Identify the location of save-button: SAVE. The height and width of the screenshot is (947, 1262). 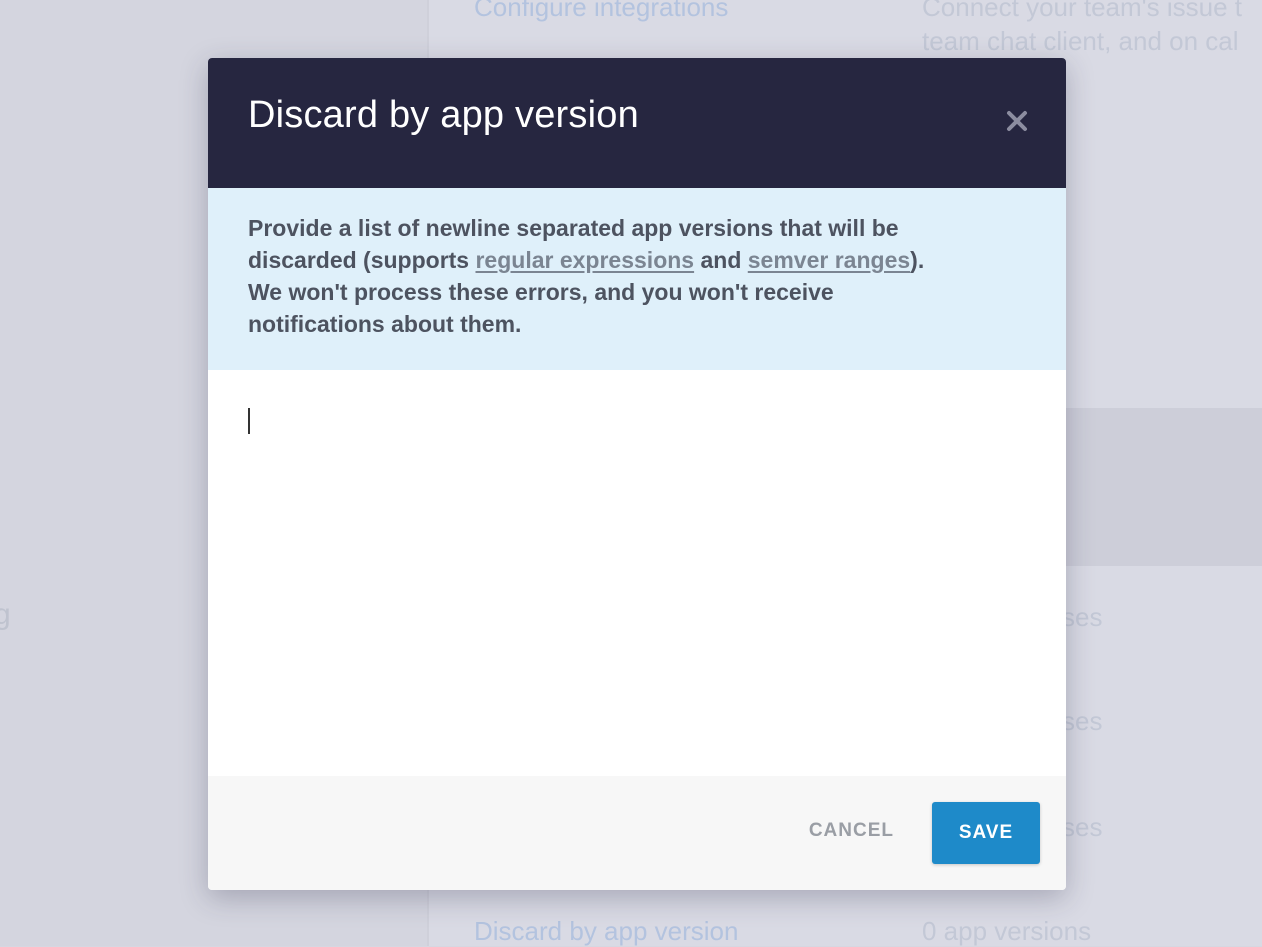
(986, 833).